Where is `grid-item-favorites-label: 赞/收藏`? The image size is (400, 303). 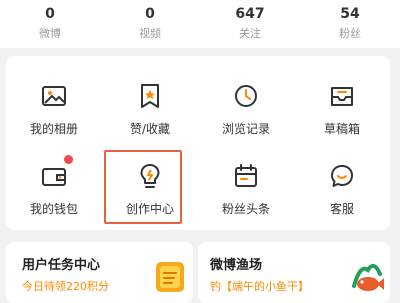
grid-item-favorites-label: 赞/收藏 is located at coordinates (150, 129).